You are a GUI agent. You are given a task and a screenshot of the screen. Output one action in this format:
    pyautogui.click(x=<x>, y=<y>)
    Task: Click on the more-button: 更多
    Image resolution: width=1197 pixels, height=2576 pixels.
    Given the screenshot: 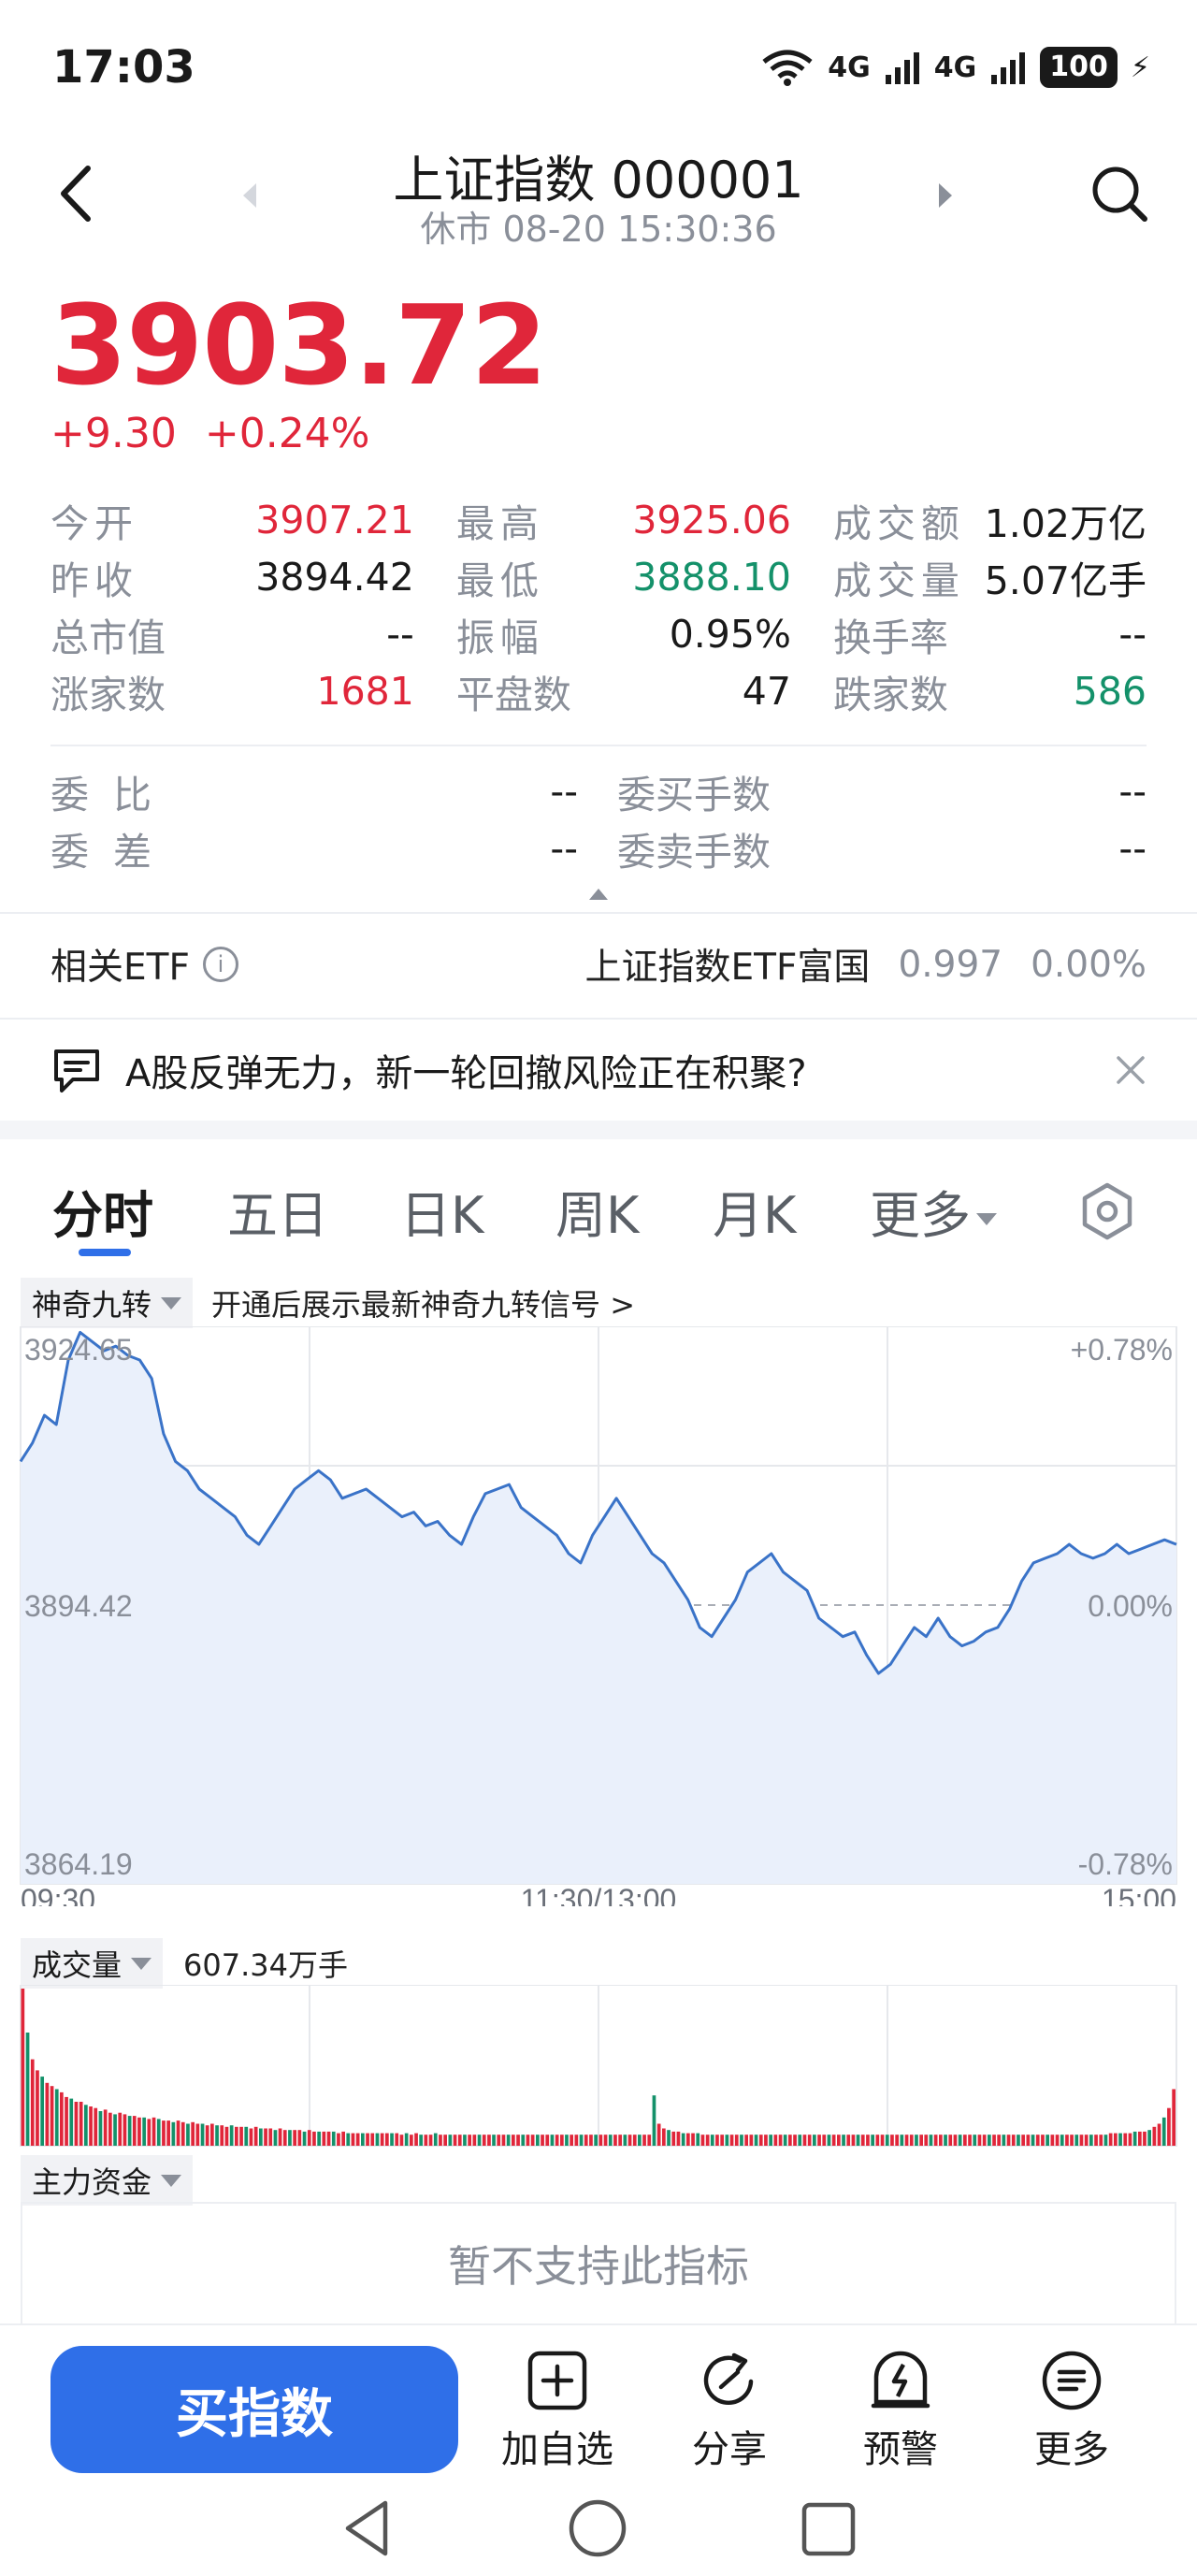 What is the action you would take?
    pyautogui.click(x=1071, y=2410)
    